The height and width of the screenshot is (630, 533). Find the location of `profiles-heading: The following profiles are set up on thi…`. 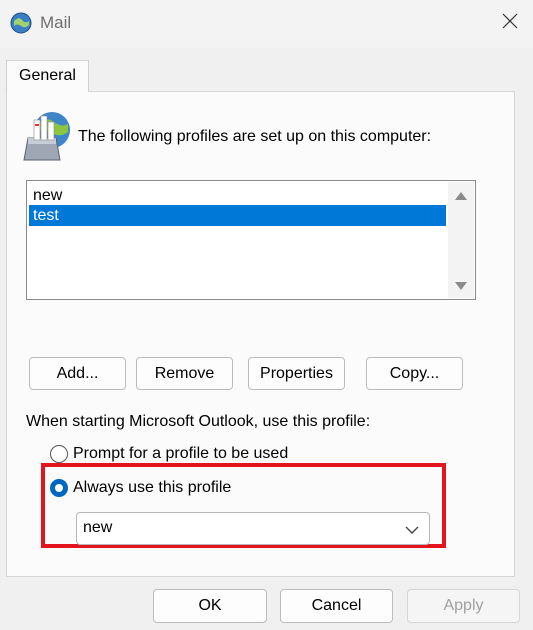

profiles-heading: The following profiles are set up on thi… is located at coordinates (255, 136).